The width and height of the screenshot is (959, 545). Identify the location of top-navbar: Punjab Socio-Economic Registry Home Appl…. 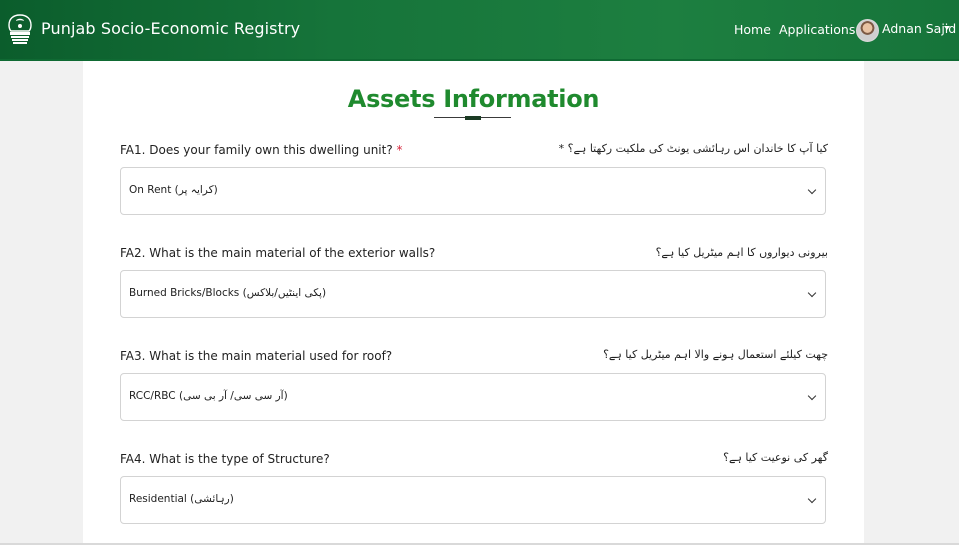
(479, 30).